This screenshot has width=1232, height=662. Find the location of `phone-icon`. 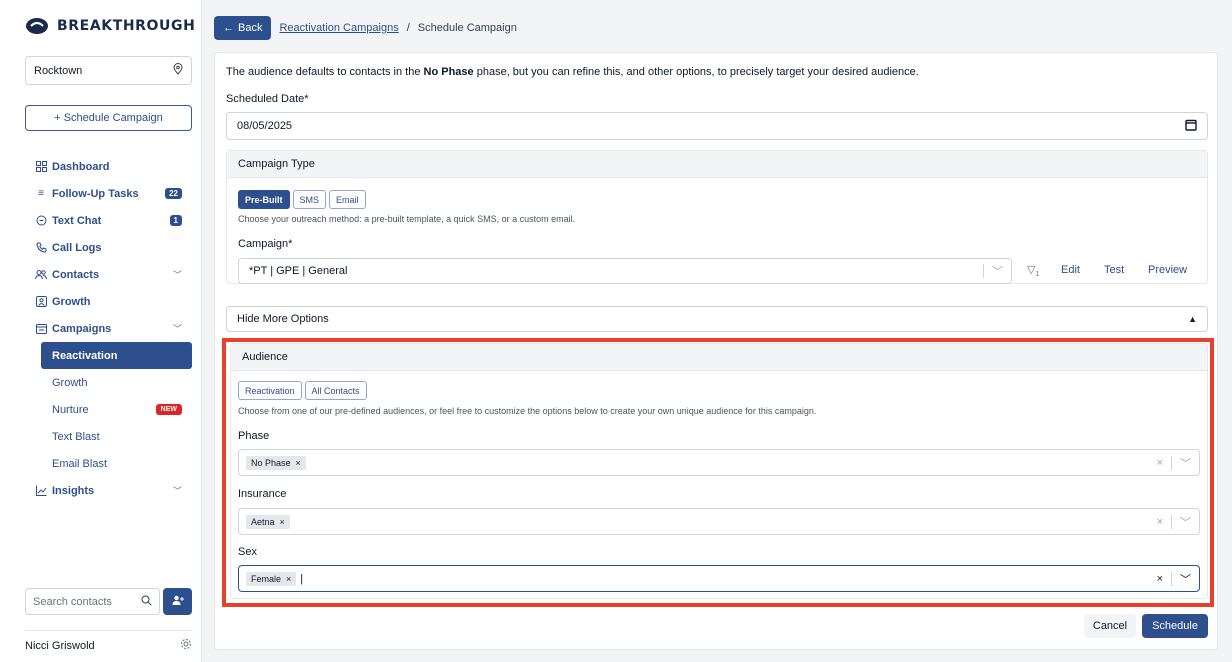

phone-icon is located at coordinates (41, 248).